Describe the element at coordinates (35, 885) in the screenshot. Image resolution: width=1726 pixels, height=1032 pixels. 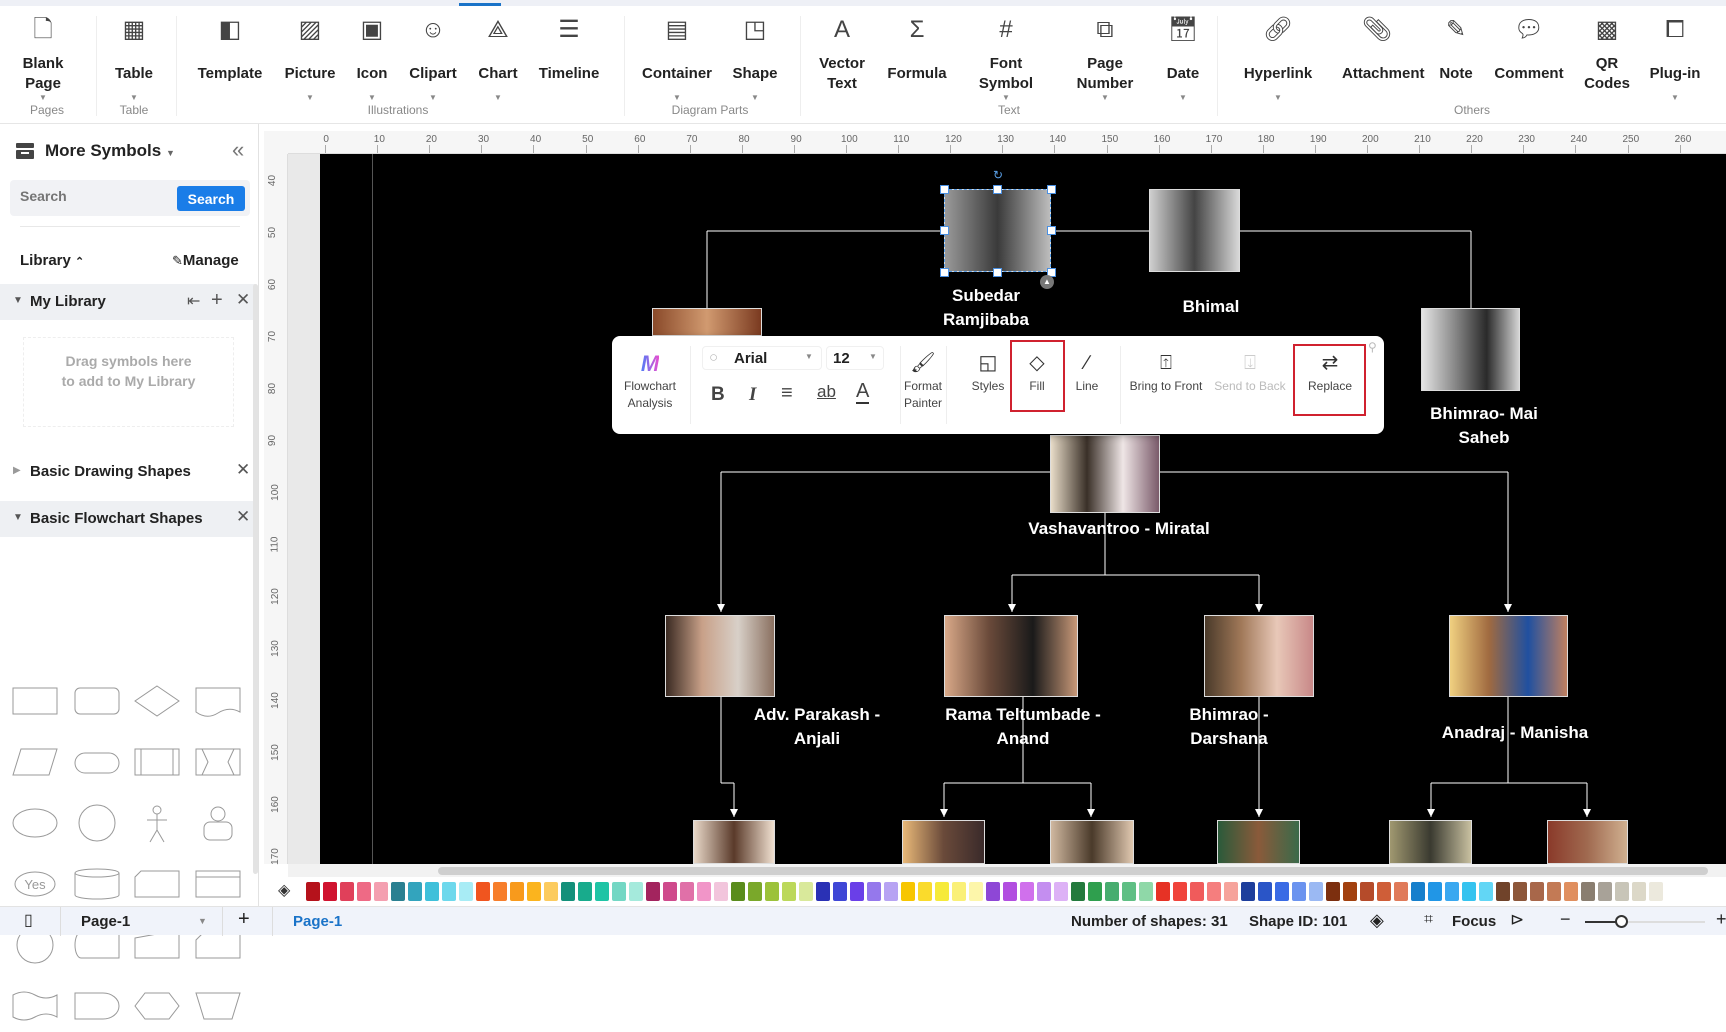
I see `shape-yes-decision: Yes` at that location.